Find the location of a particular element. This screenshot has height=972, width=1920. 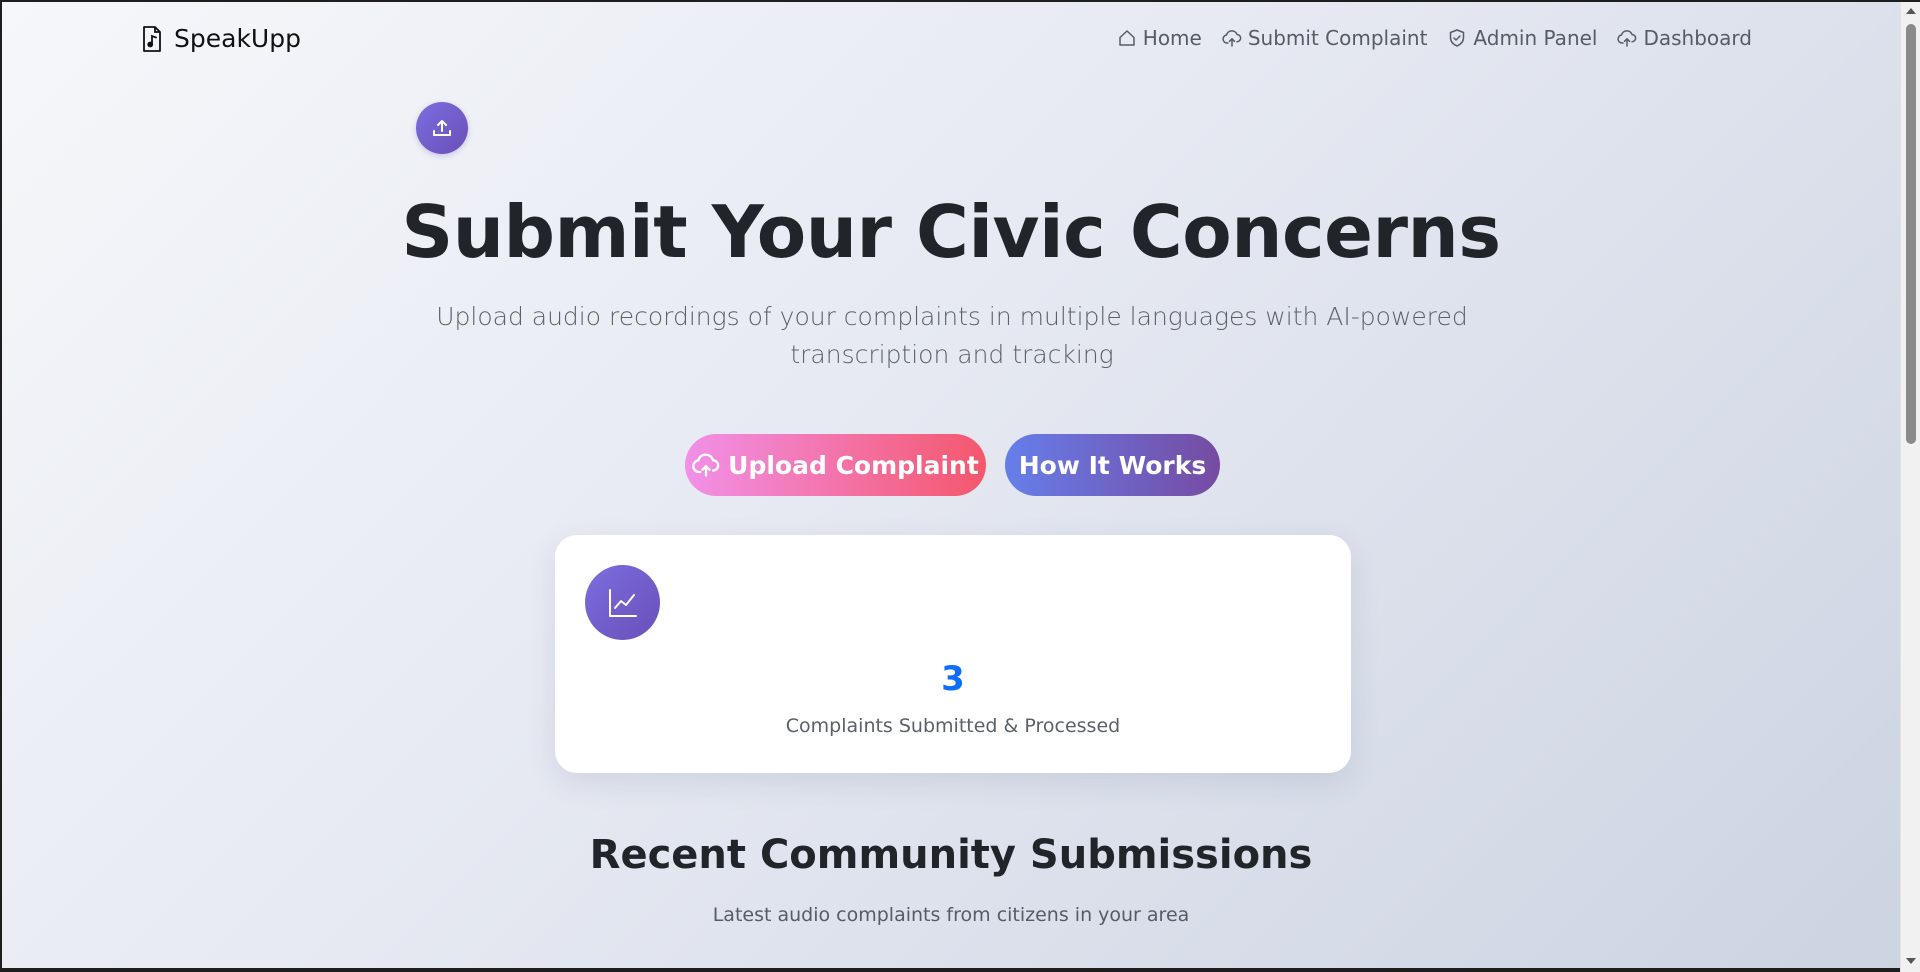

nav-item-label: Home is located at coordinates (1172, 38).